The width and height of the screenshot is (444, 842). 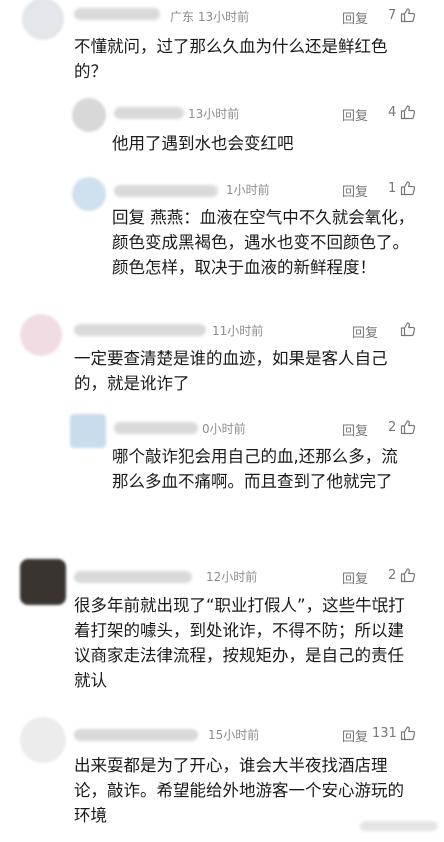 What do you see at coordinates (399, 826) in the screenshot?
I see `watermark` at bounding box center [399, 826].